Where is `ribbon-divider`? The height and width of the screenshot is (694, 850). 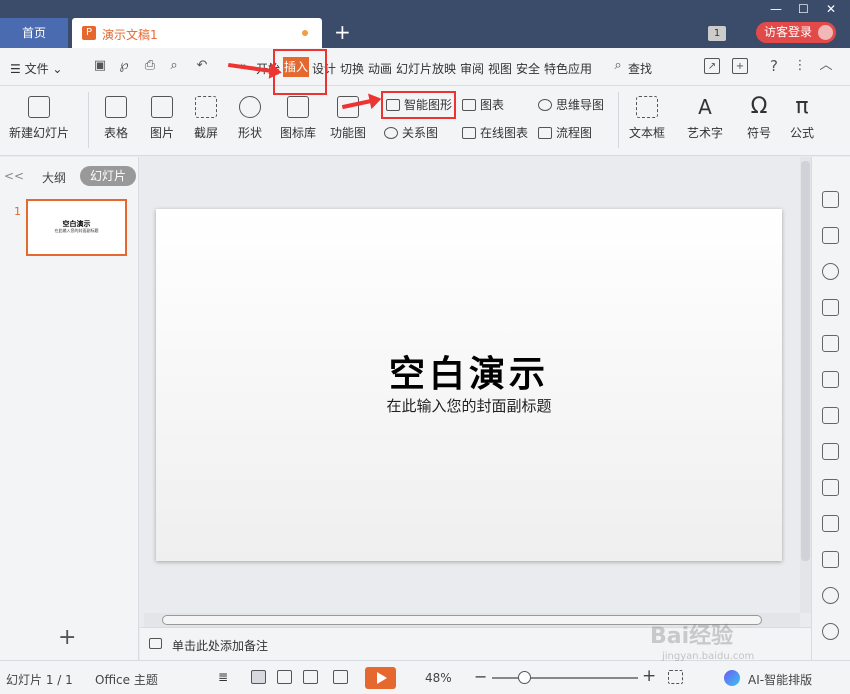
ribbon-divider is located at coordinates (88, 120).